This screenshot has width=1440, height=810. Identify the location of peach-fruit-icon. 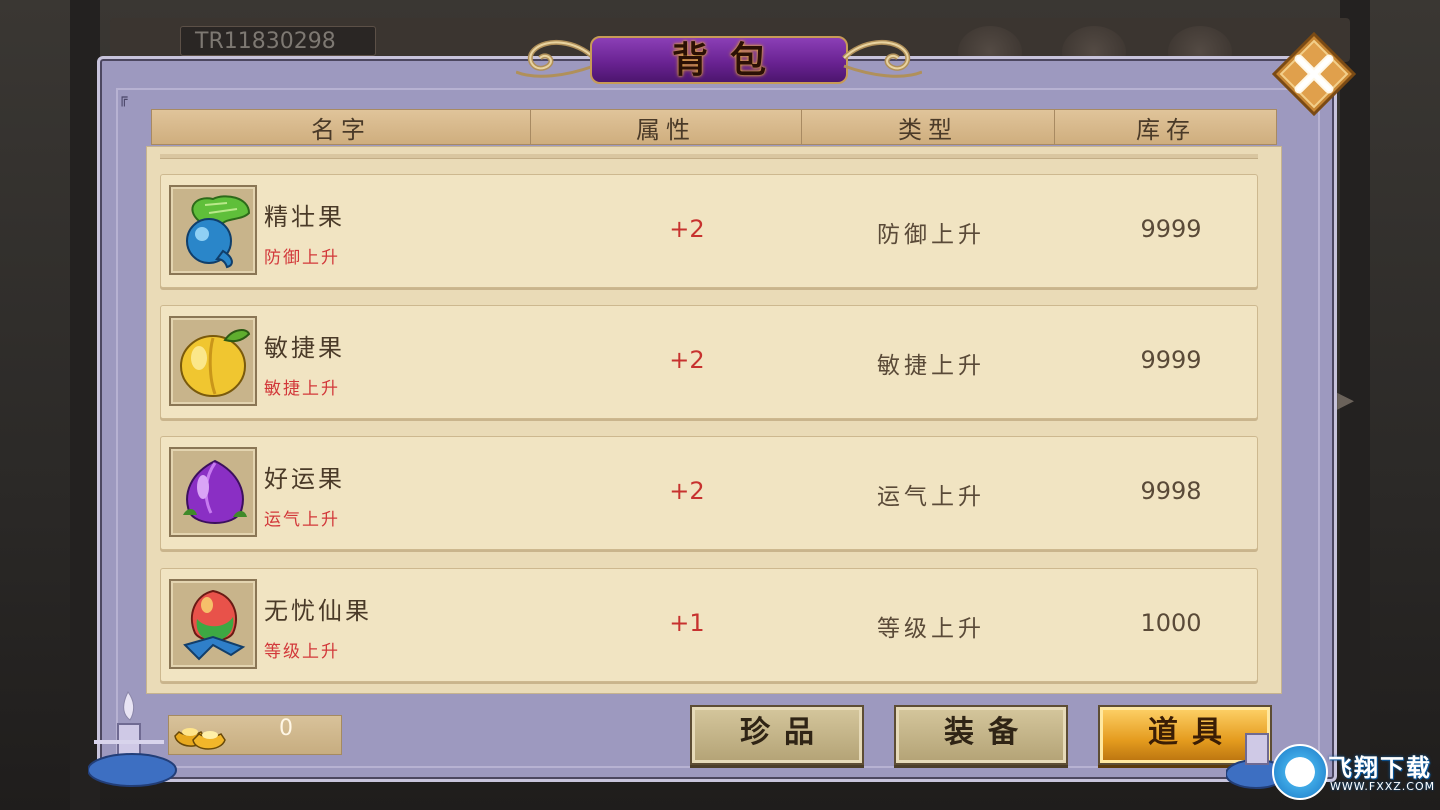
(215, 363).